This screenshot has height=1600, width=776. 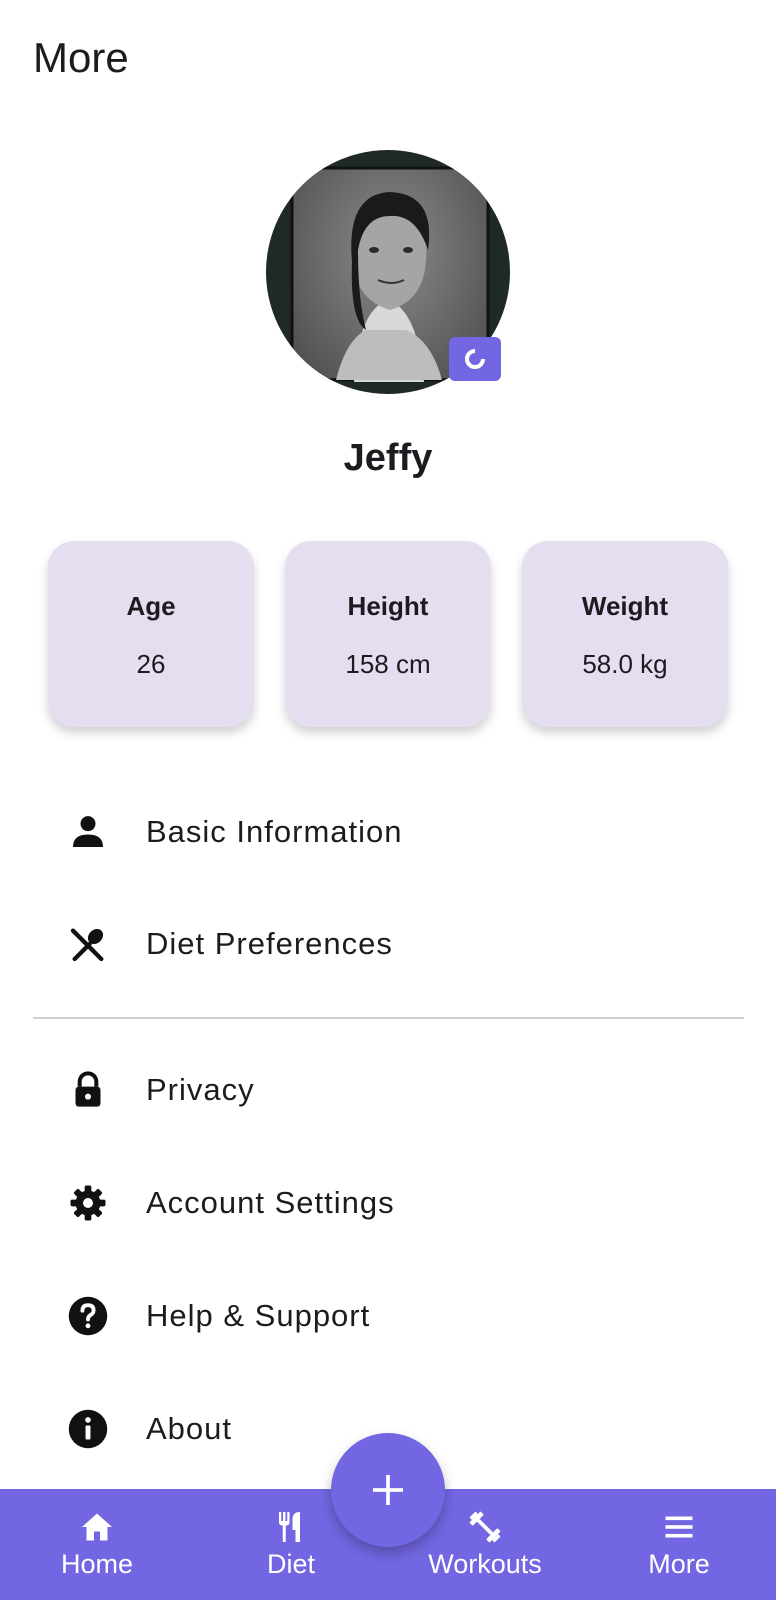 What do you see at coordinates (388, 664) in the screenshot?
I see `height-value: 158 cm` at bounding box center [388, 664].